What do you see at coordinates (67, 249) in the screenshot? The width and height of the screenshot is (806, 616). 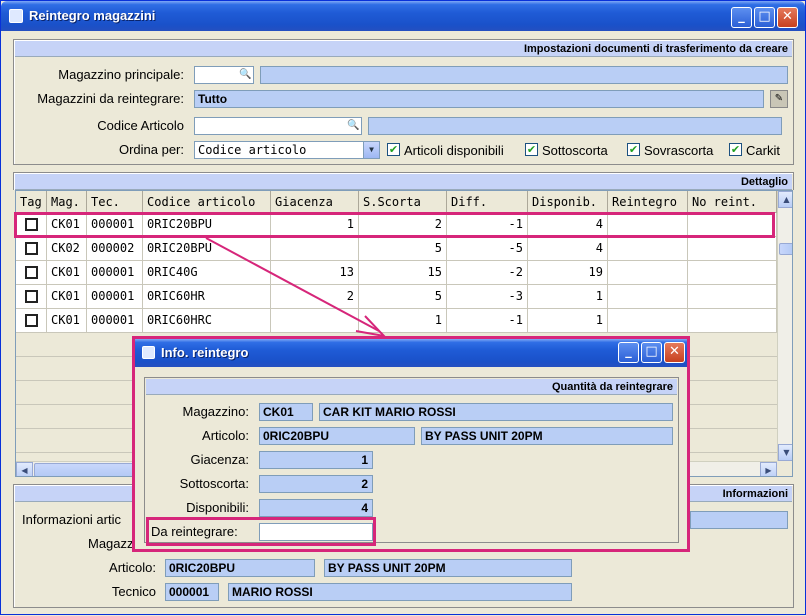 I see `cell-mag: CK02` at bounding box center [67, 249].